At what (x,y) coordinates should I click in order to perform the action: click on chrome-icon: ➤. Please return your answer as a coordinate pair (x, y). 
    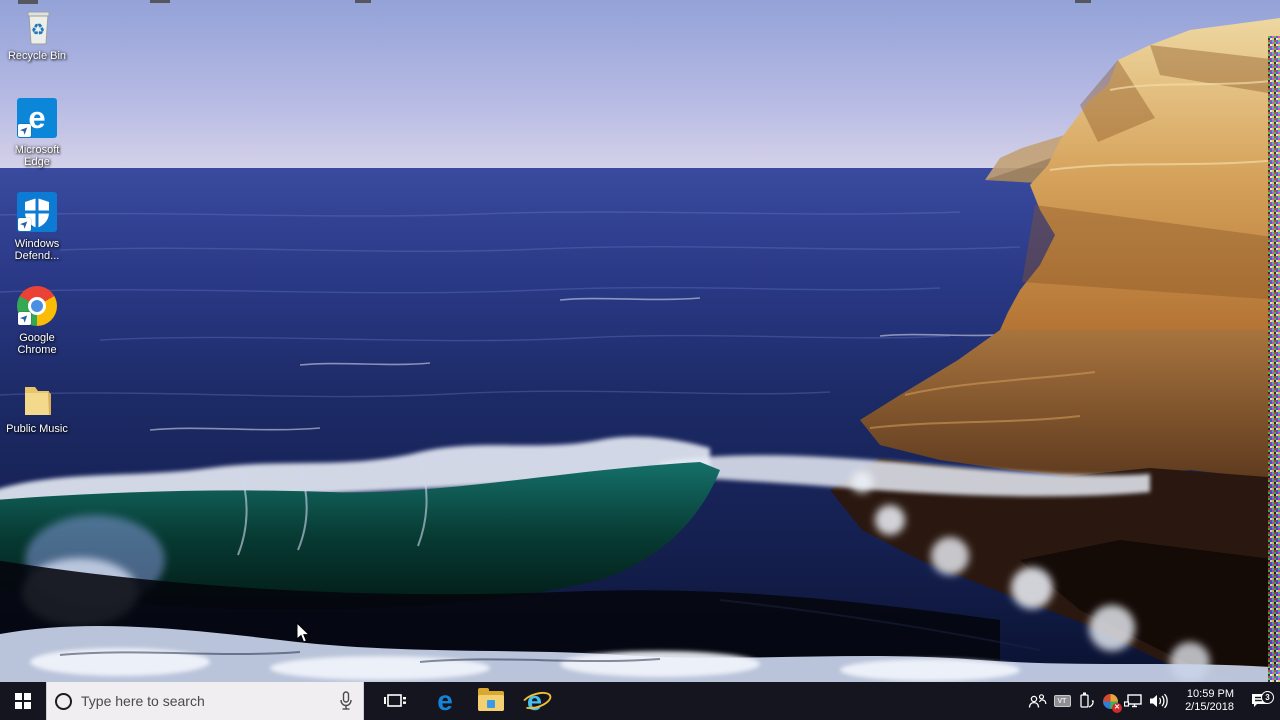
    Looking at the image, I should click on (37, 308).